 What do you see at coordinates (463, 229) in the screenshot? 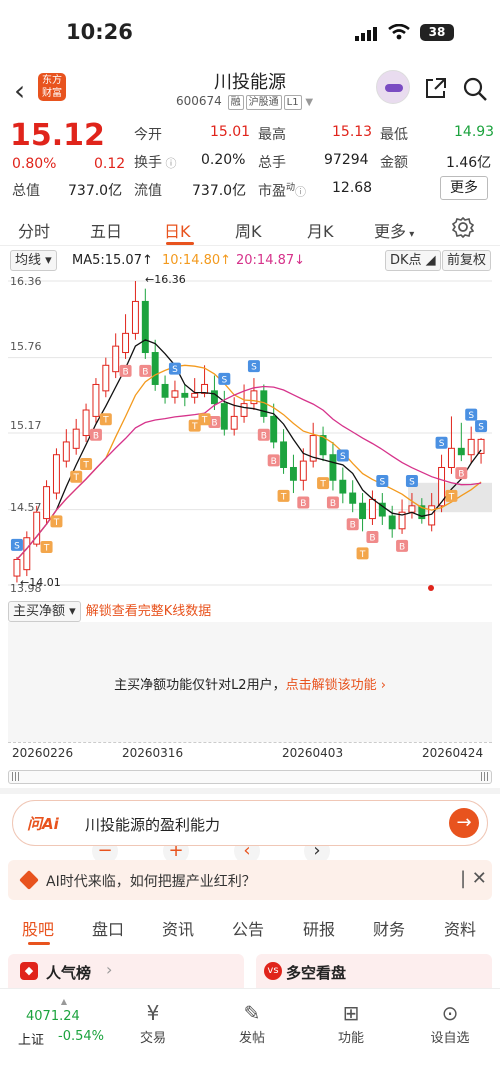
I see `settings-icon` at bounding box center [463, 229].